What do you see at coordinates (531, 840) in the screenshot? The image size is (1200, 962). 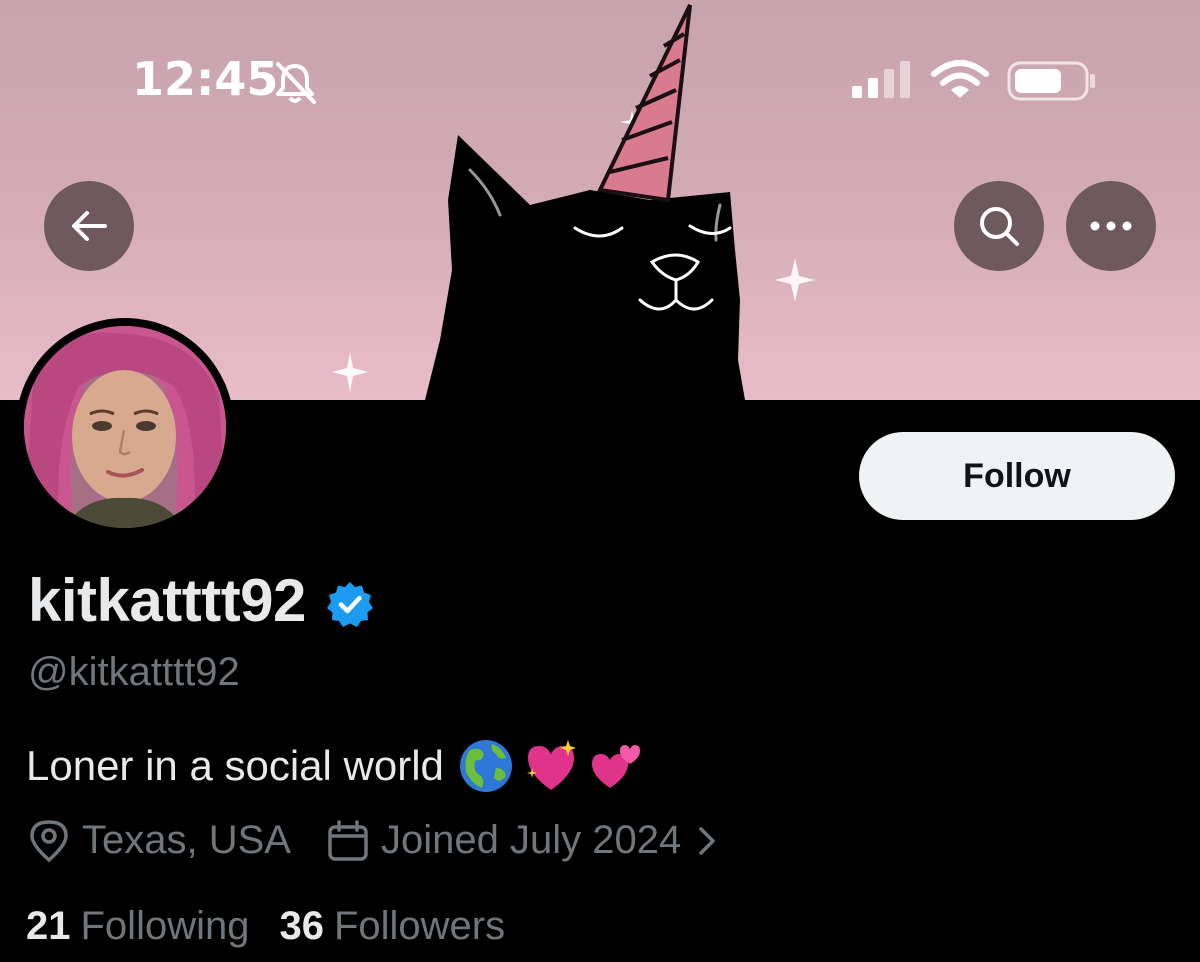 I see `joined-text: Joined July 2024` at bounding box center [531, 840].